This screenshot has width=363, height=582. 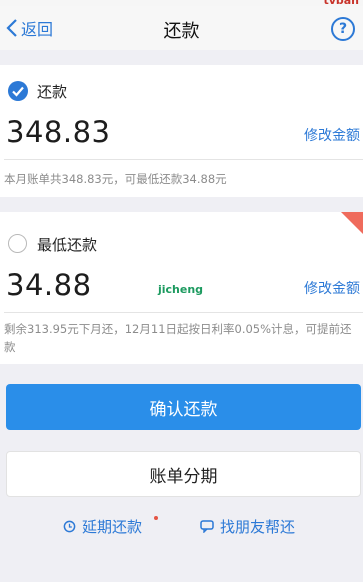 What do you see at coordinates (112, 527) in the screenshot?
I see `defer-payment-label: 延期还款` at bounding box center [112, 527].